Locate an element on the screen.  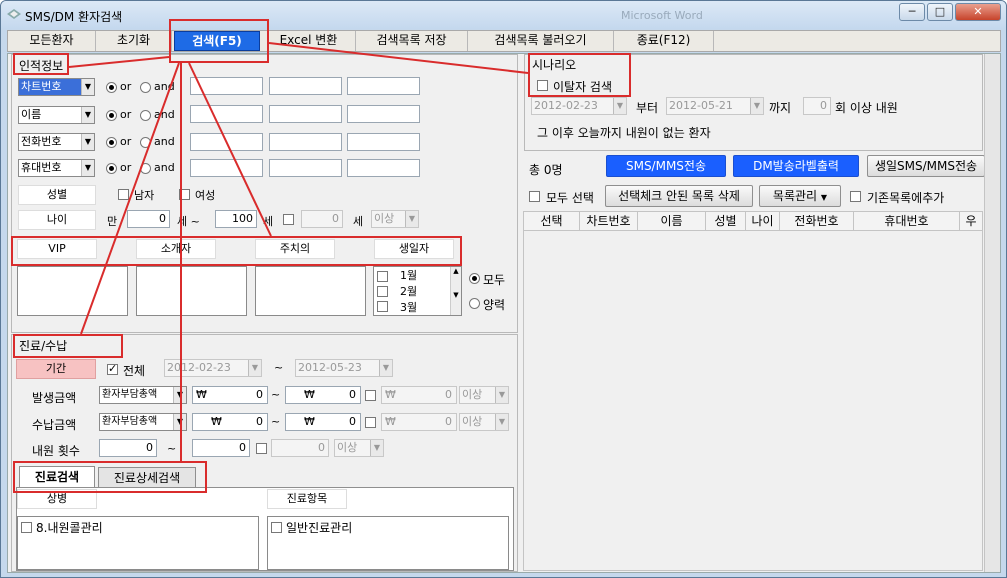
value-input-4a is located at coordinates (226, 168).